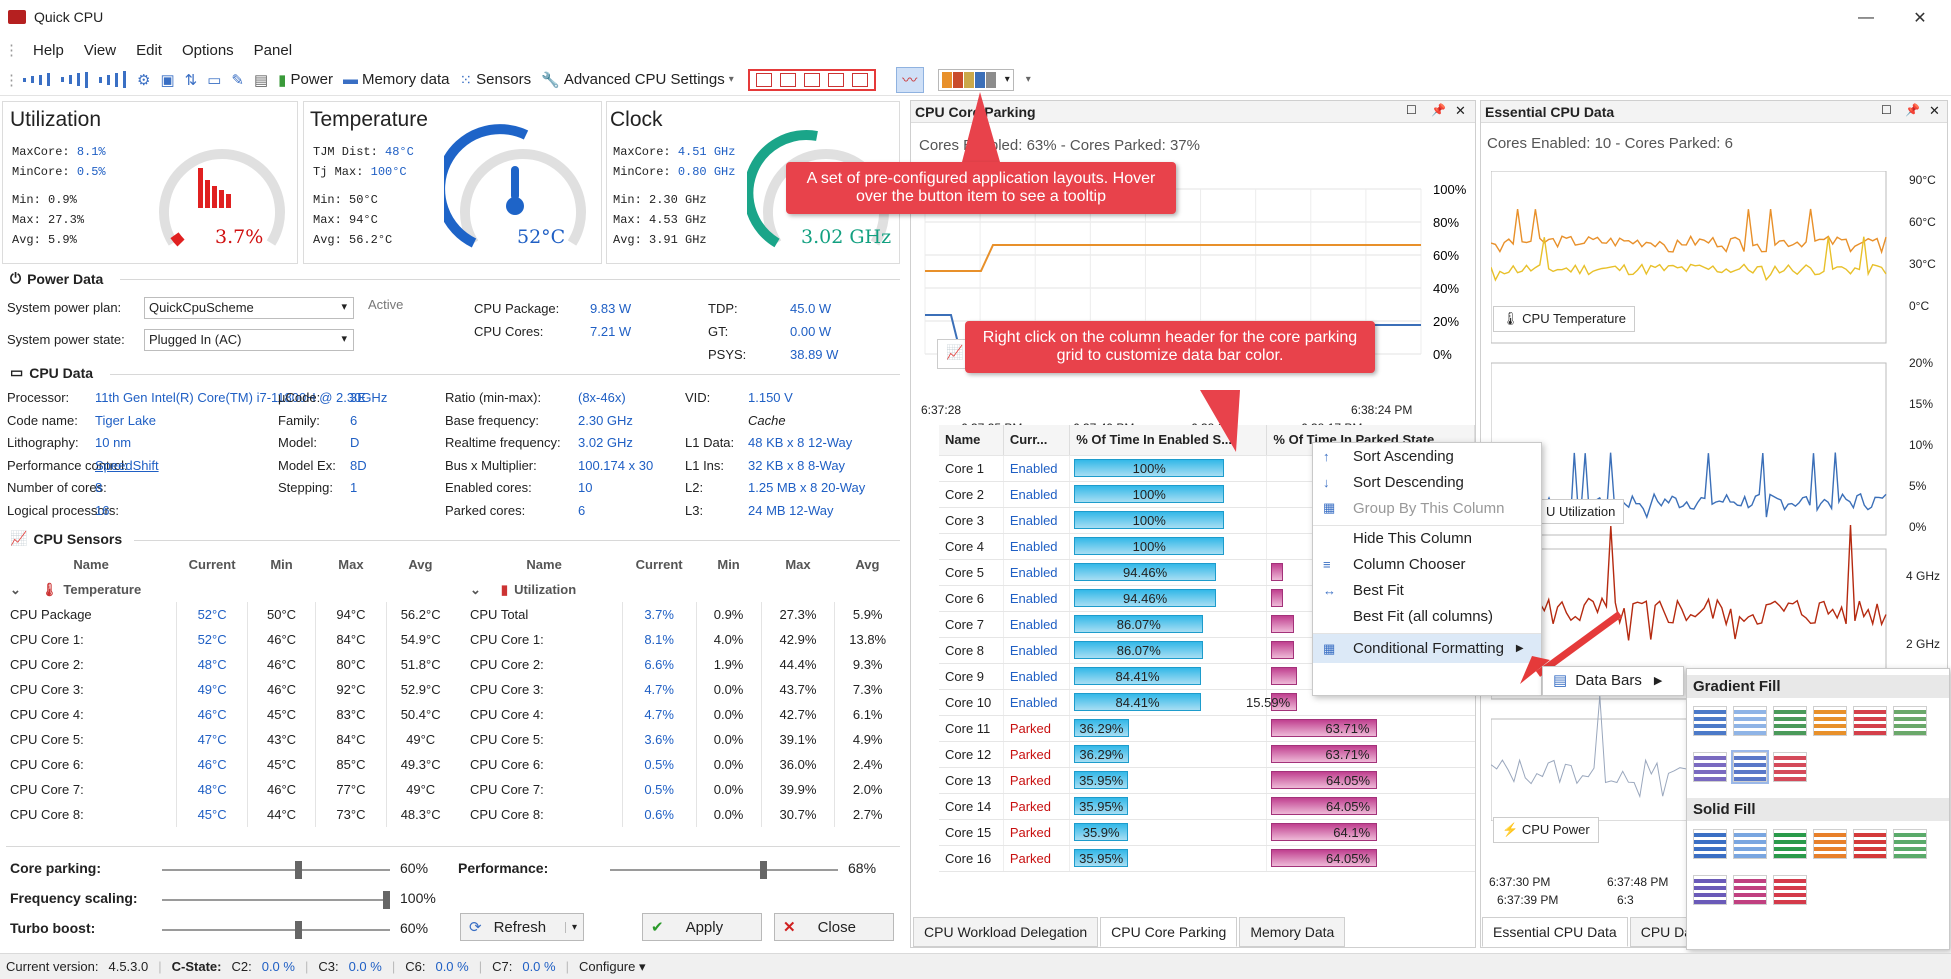 Image resolution: width=1951 pixels, height=979 pixels. Describe the element at coordinates (1920, 18) in the screenshot. I see `close-window-icon: ✕` at that location.